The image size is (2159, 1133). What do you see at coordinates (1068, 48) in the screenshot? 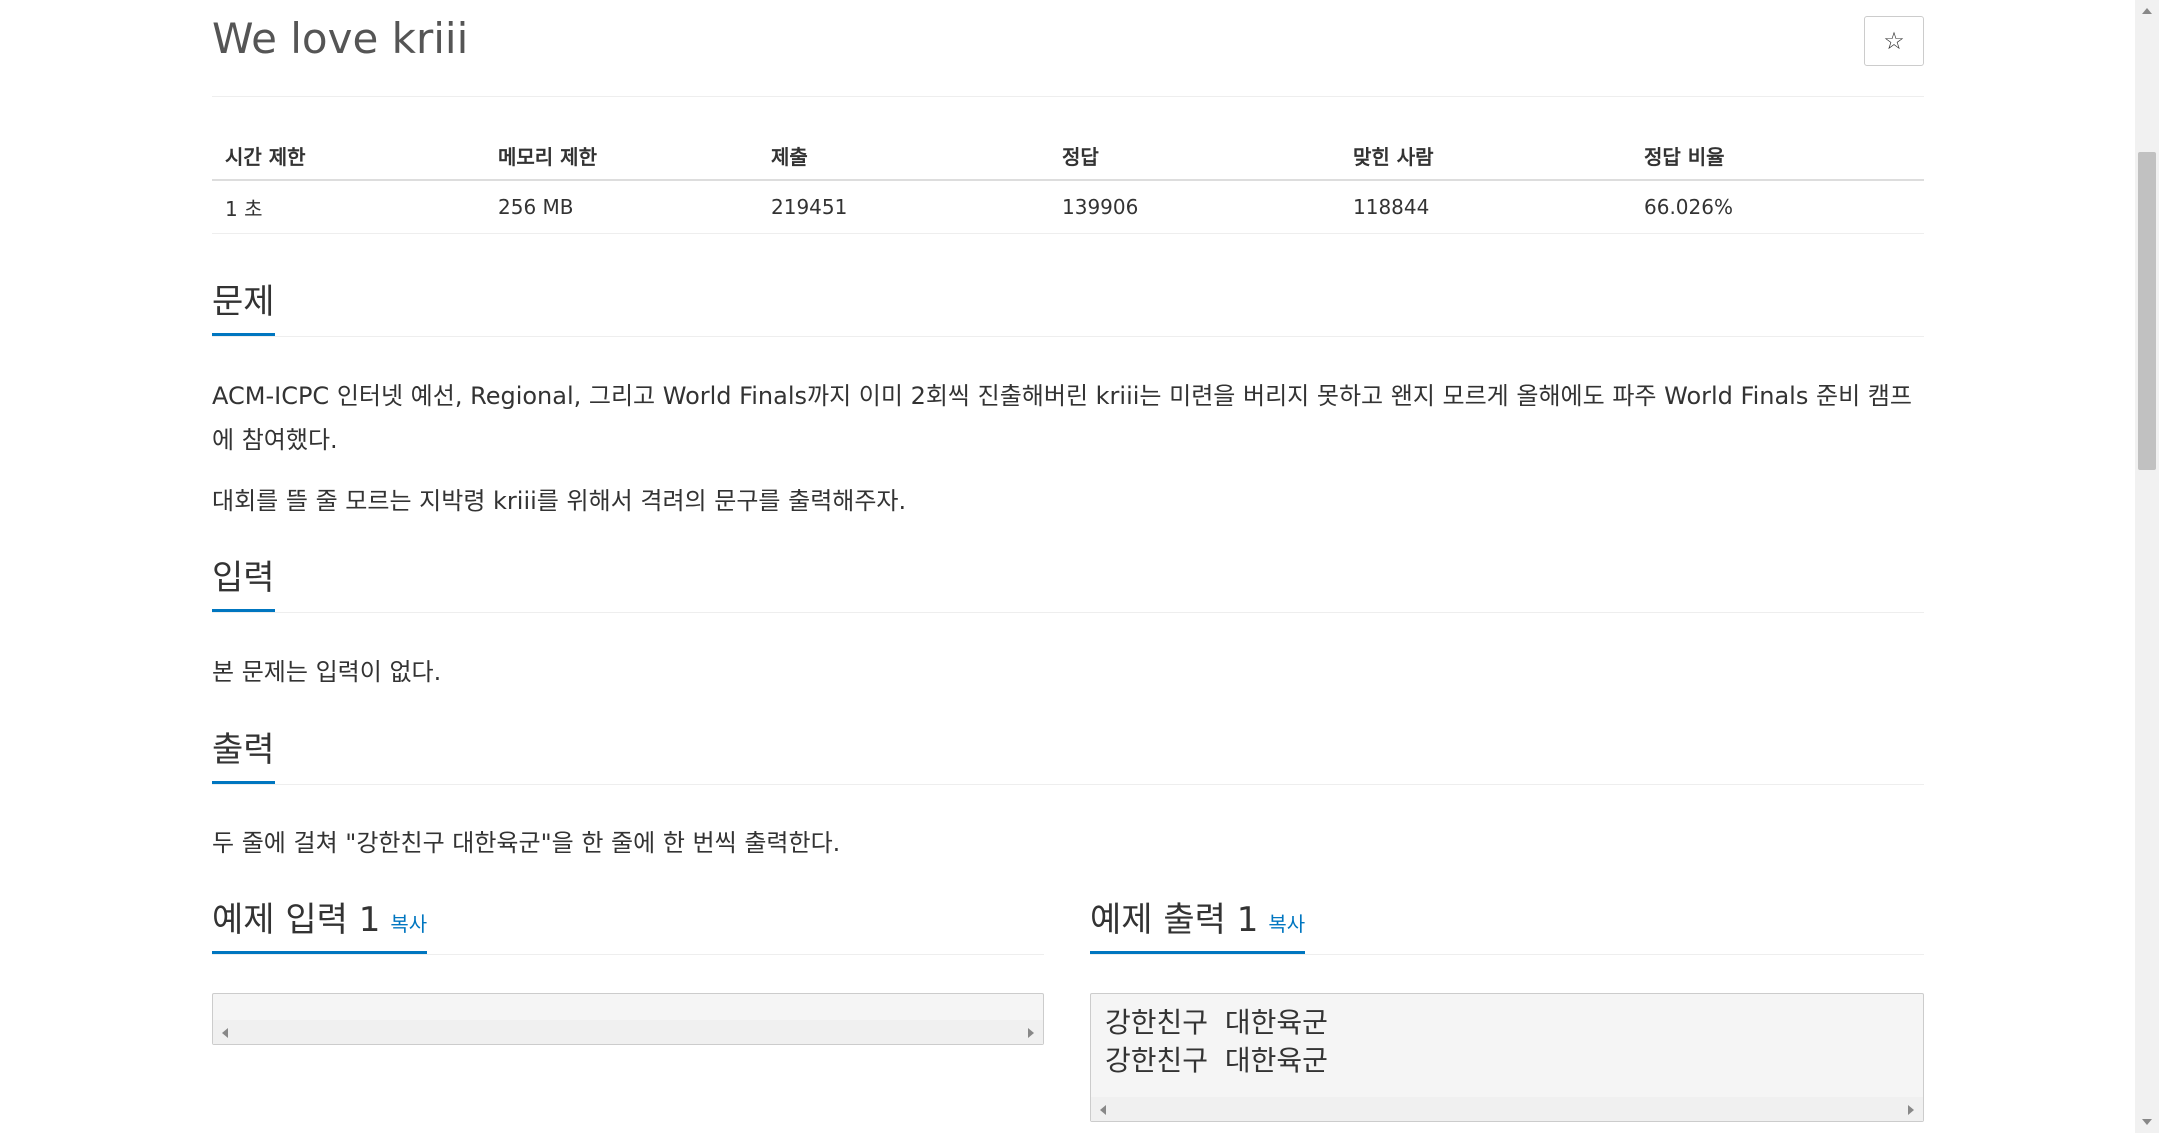
I see `problem-header: We love kriii ☆` at bounding box center [1068, 48].